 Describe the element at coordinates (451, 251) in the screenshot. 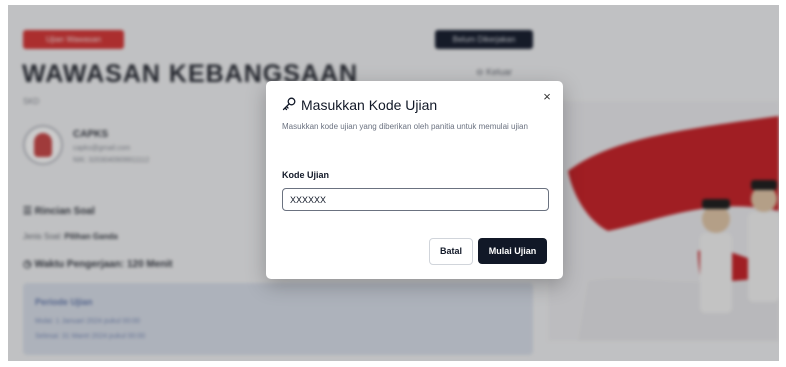

I see `cancel-button: Batal` at that location.